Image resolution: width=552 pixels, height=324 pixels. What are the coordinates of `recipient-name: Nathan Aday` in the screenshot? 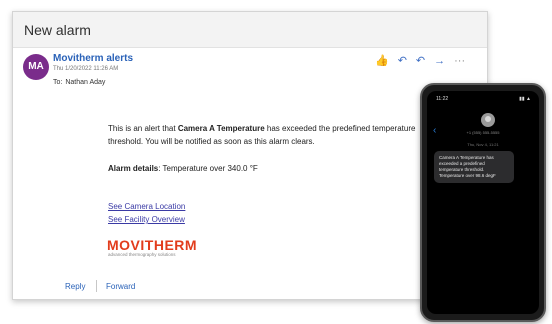 It's located at (85, 82).